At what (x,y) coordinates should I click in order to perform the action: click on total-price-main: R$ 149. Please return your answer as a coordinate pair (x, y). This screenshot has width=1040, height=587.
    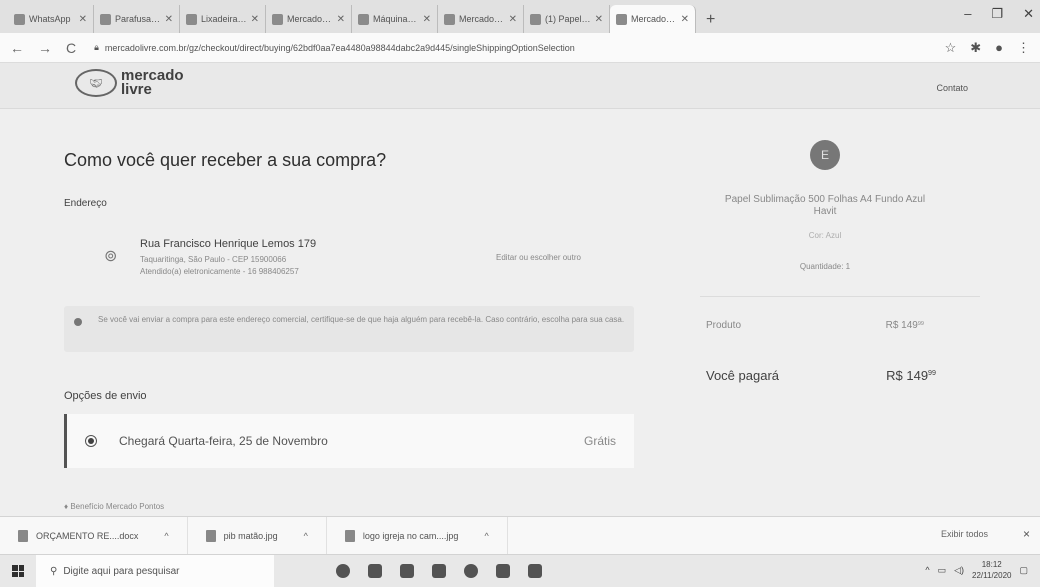
    Looking at the image, I should click on (907, 375).